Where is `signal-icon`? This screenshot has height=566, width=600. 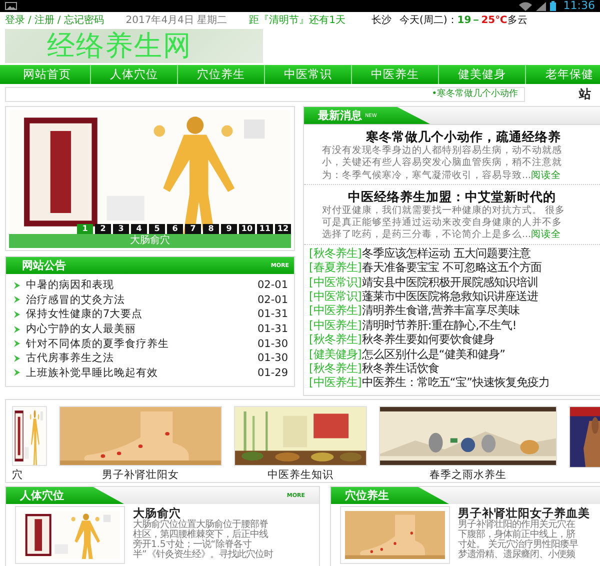
signal-icon is located at coordinates (541, 6).